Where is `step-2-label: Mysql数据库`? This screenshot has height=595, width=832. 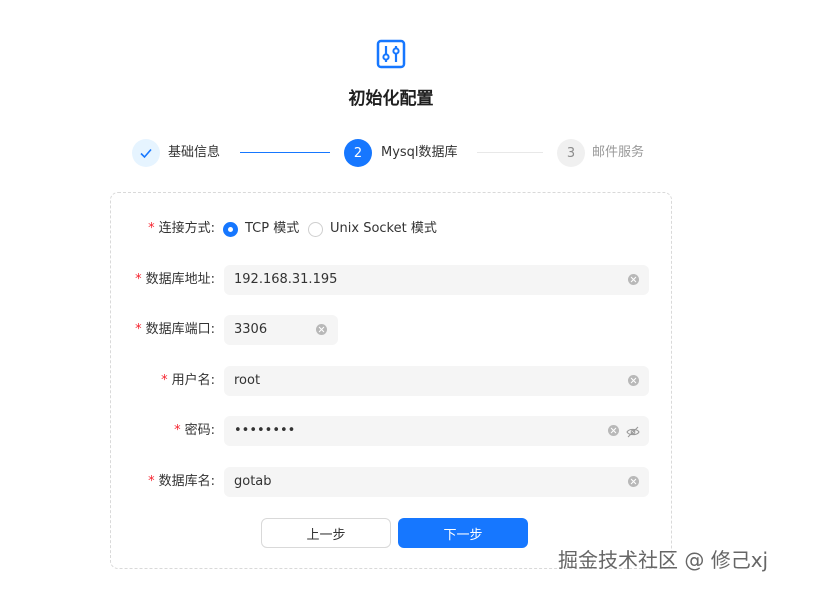 step-2-label: Mysql数据库 is located at coordinates (419, 152).